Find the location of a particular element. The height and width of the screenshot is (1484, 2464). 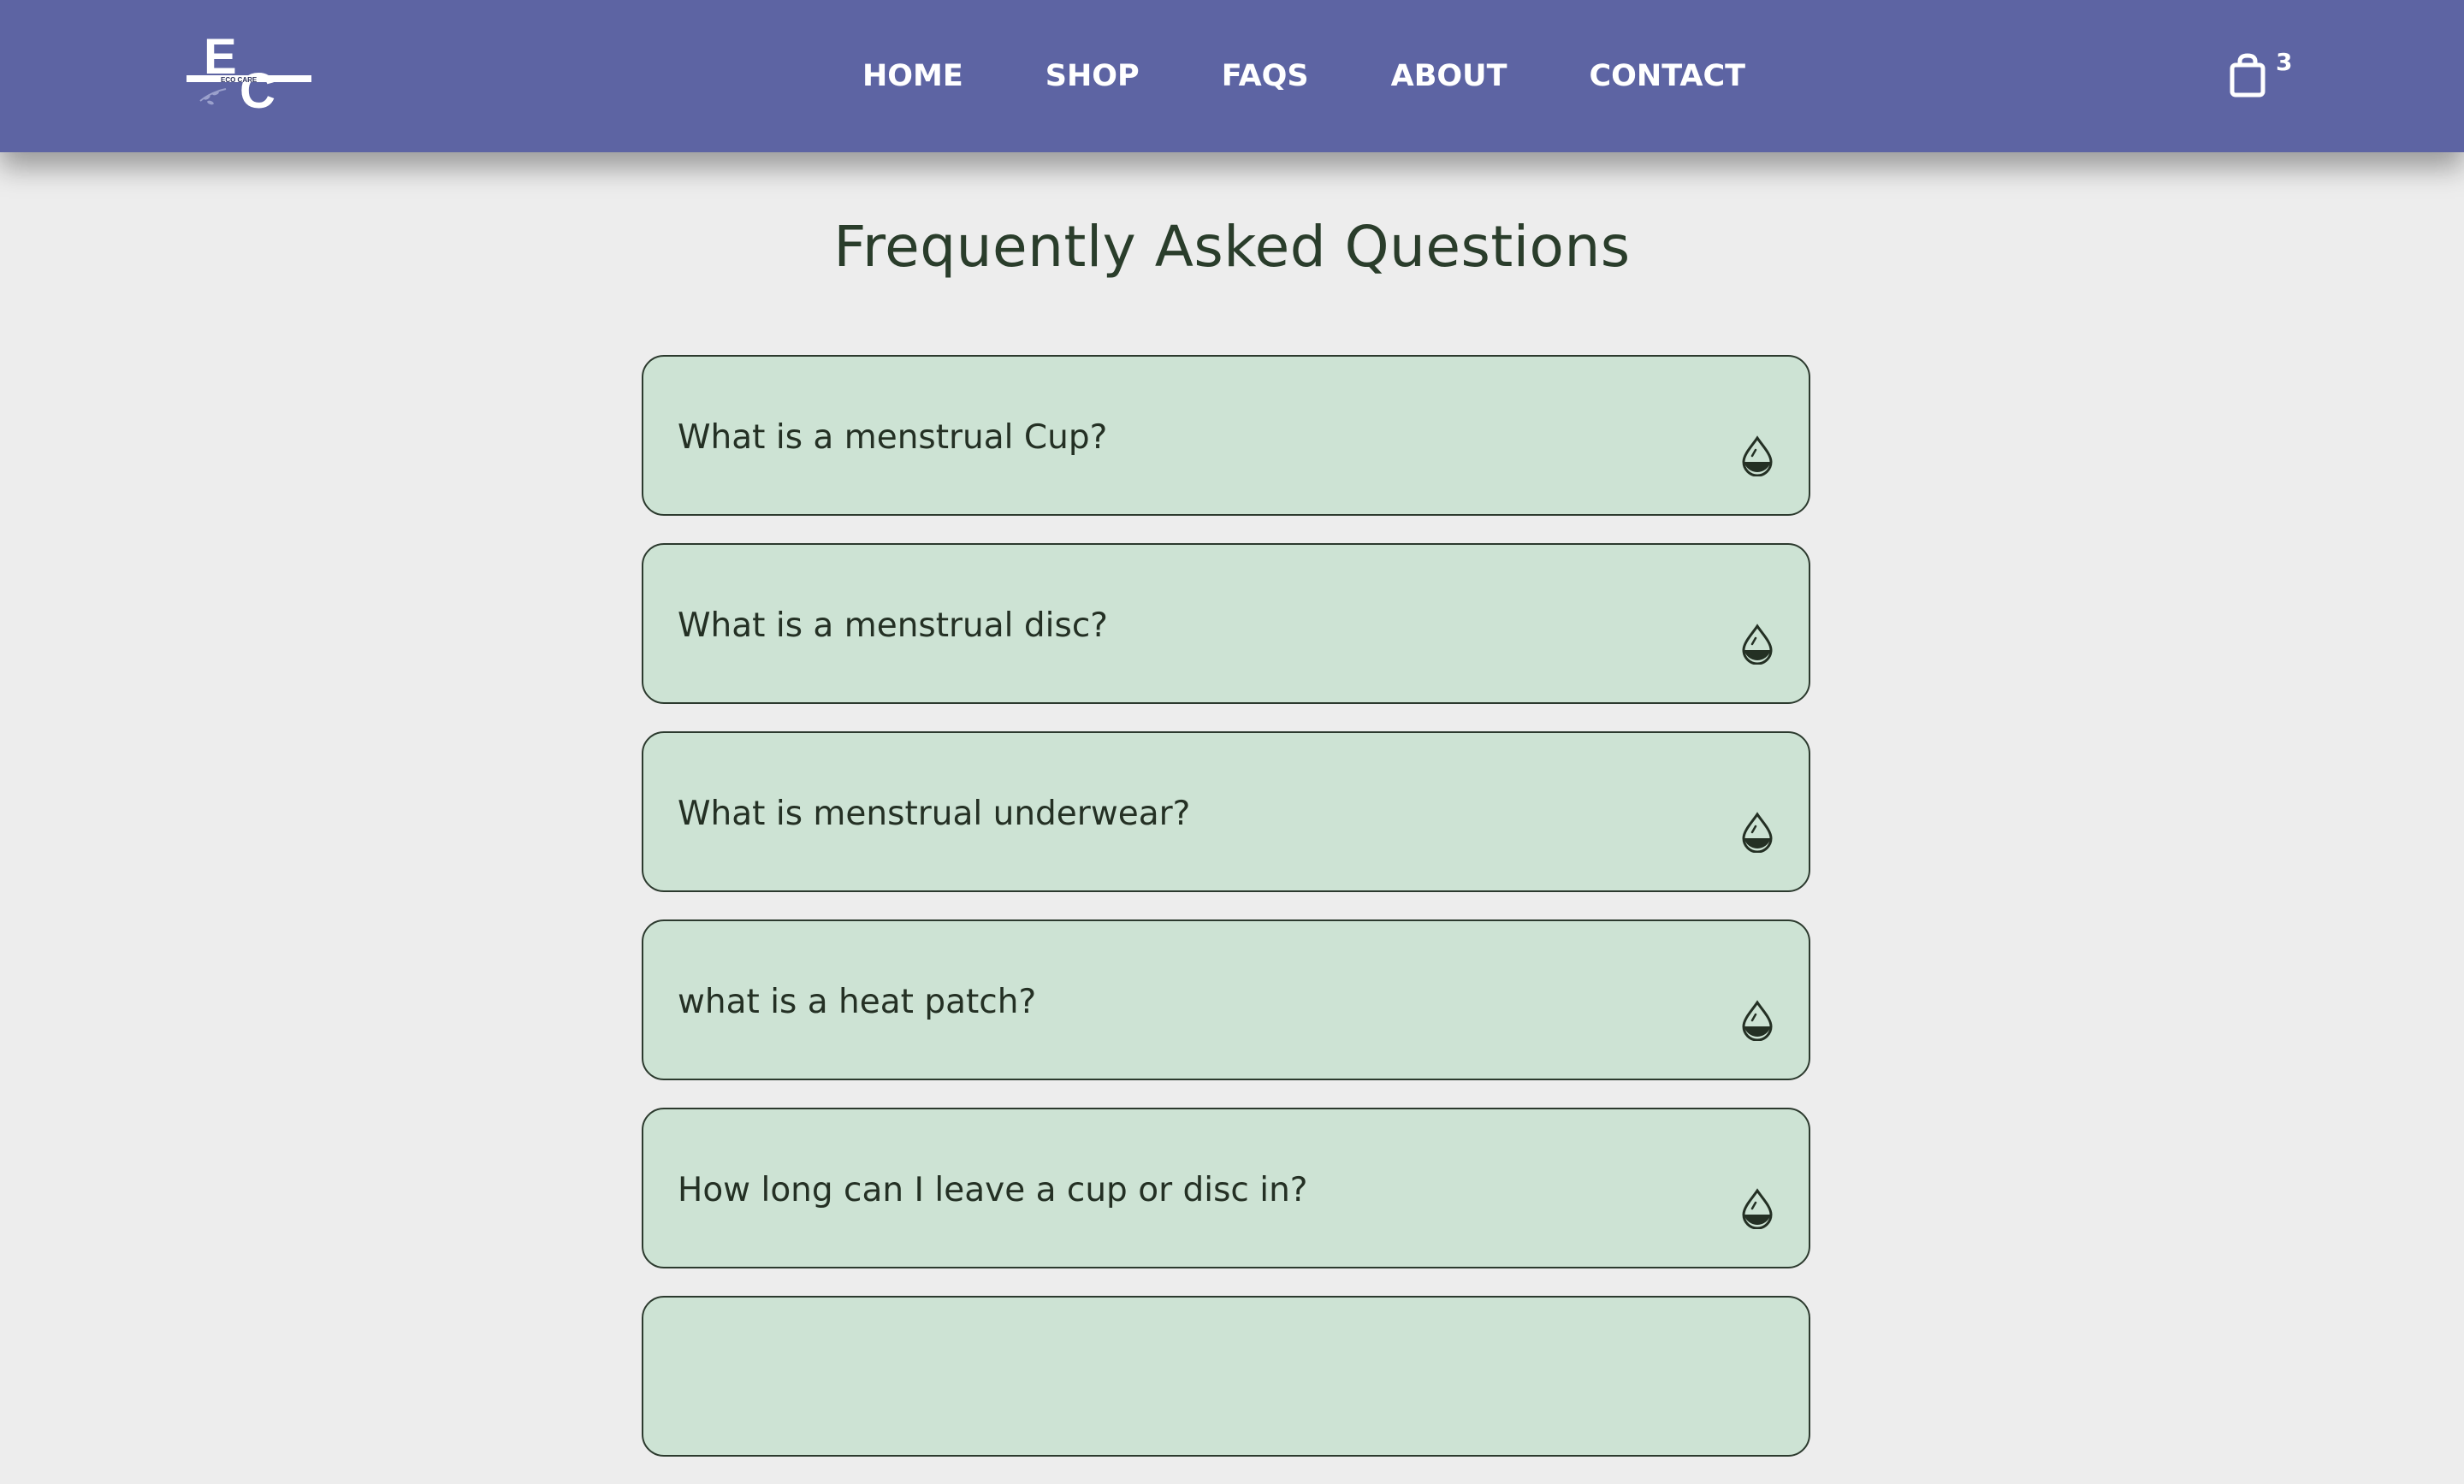

page-title: Frequently Asked Questions is located at coordinates (1232, 247).